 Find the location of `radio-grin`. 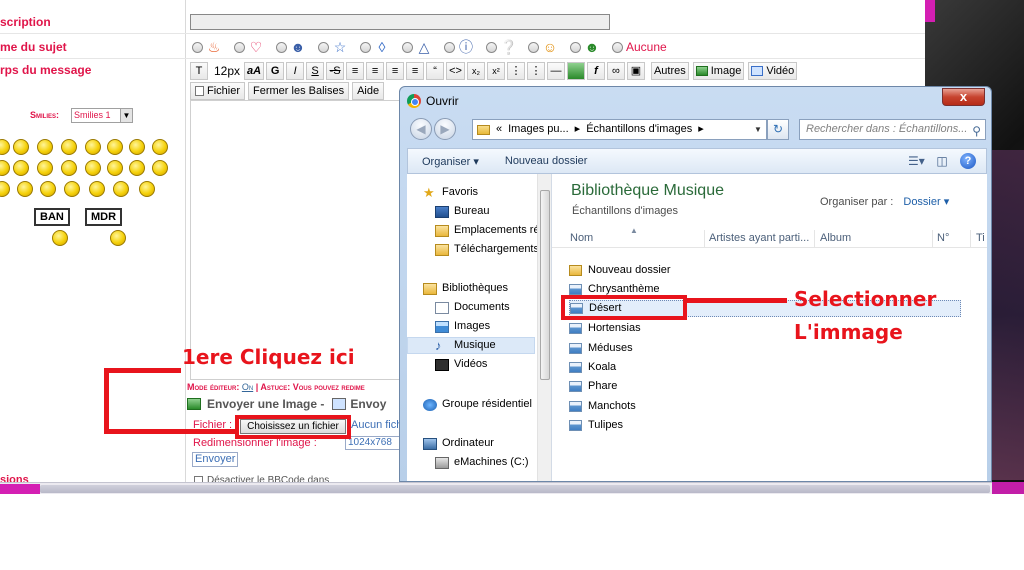

radio-grin is located at coordinates (575, 47).